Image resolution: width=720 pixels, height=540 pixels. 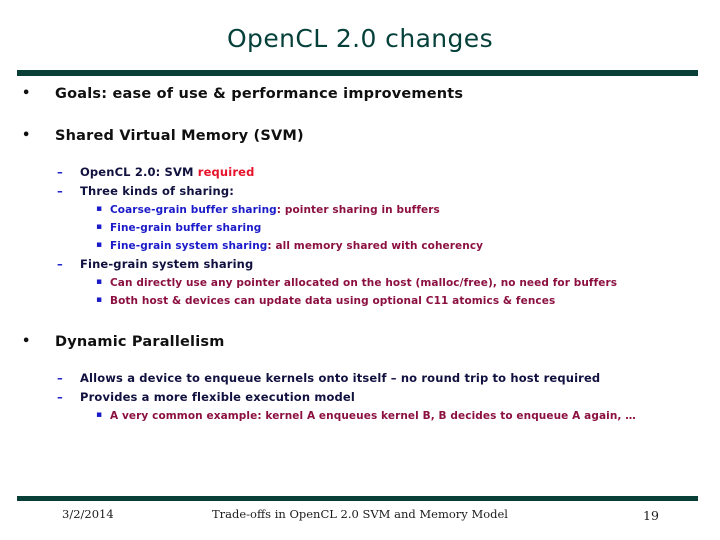 I want to click on three-kinds-text: Three kinds of sharing:, so click(x=157, y=191).